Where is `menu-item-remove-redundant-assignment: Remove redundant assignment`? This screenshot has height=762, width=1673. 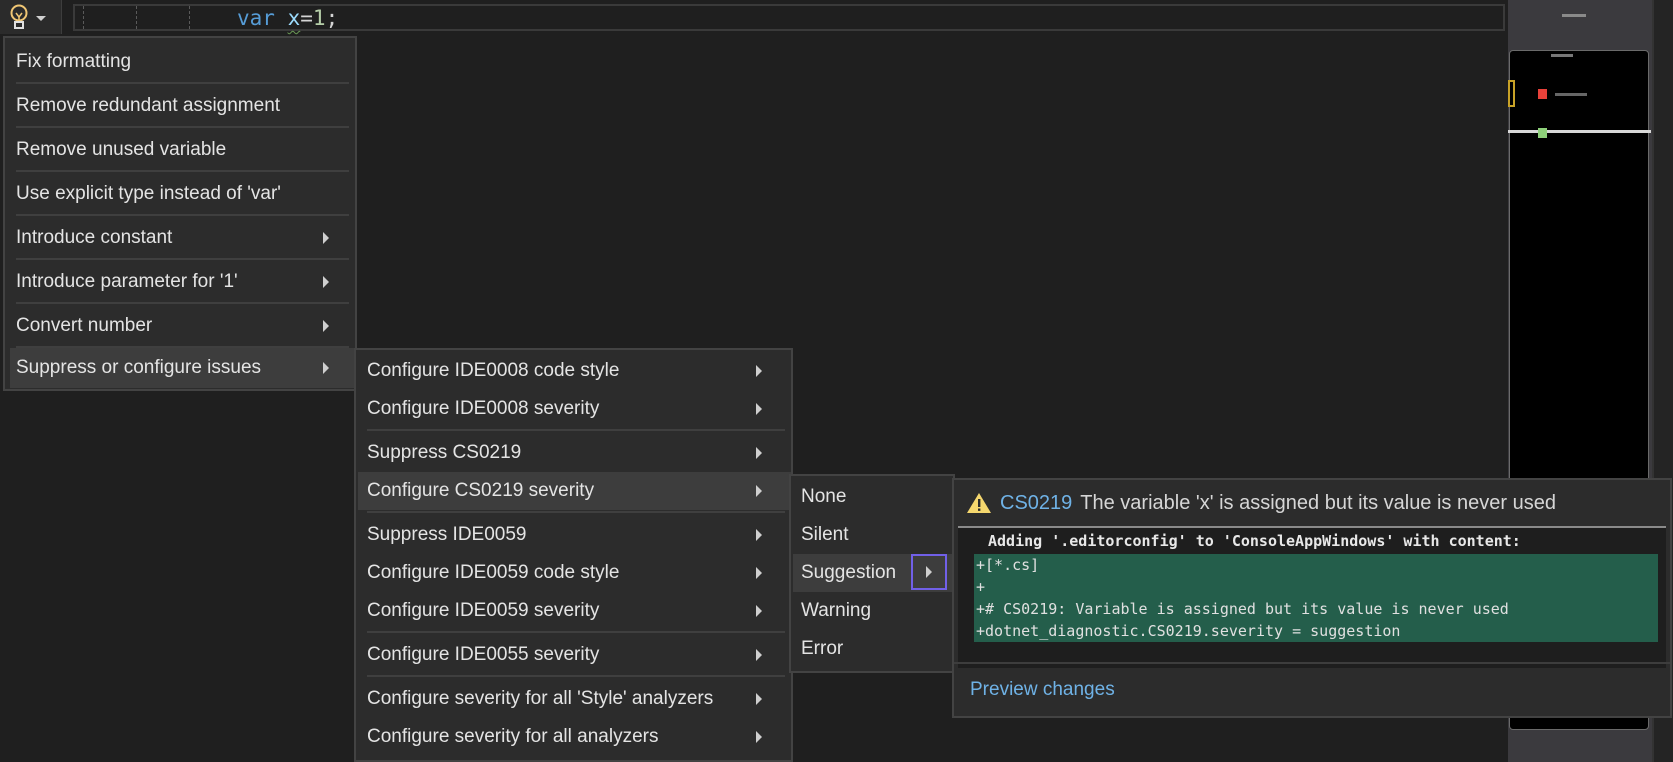 menu-item-remove-redundant-assignment: Remove redundant assignment is located at coordinates (180, 106).